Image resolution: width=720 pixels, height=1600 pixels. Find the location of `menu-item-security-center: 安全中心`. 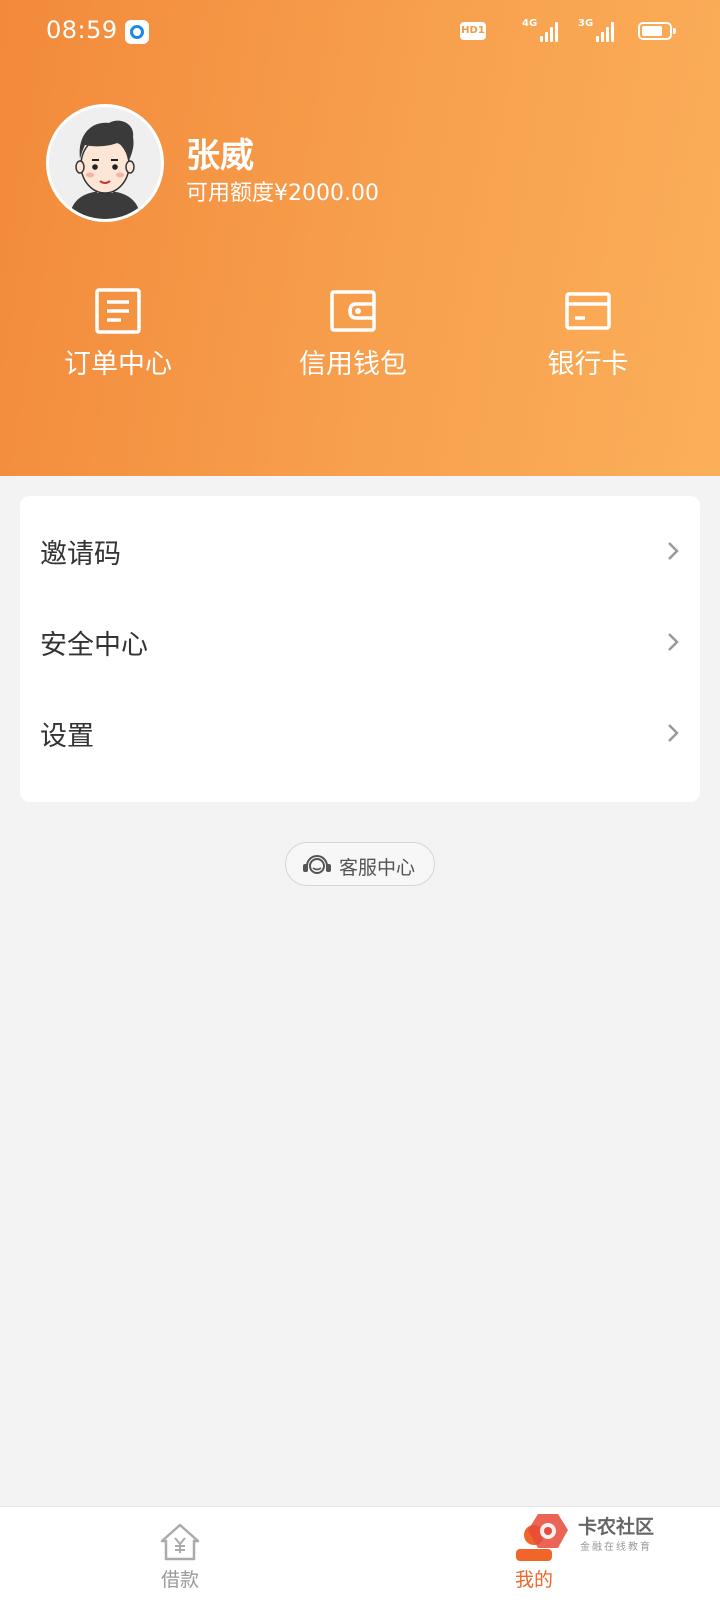

menu-item-security-center: 安全中心 is located at coordinates (360, 643).